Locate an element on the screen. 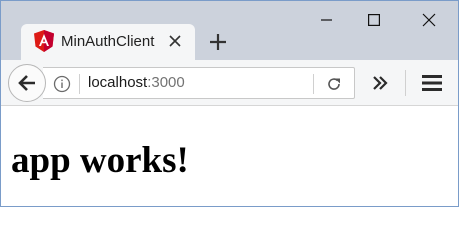 This screenshot has height=240, width=459. angular-logo-icon is located at coordinates (44, 41).